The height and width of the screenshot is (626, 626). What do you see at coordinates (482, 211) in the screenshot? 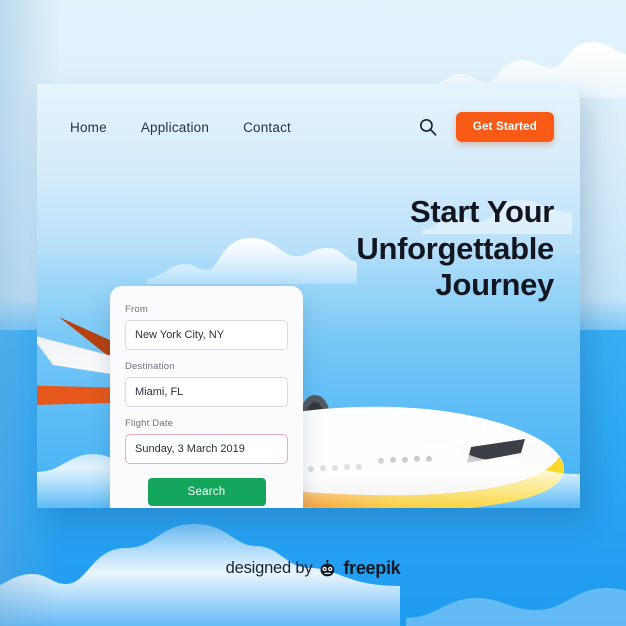
I see `headline-line-1: Start Your` at bounding box center [482, 211].